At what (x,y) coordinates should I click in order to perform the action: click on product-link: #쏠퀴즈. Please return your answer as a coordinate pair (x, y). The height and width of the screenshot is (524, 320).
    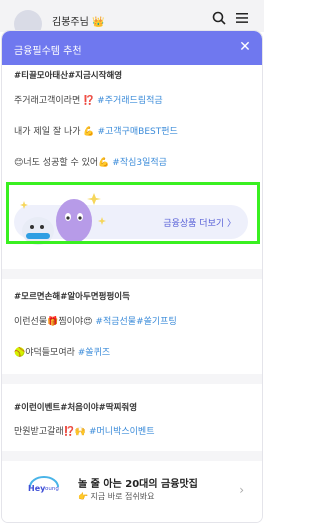
    Looking at the image, I should click on (94, 353).